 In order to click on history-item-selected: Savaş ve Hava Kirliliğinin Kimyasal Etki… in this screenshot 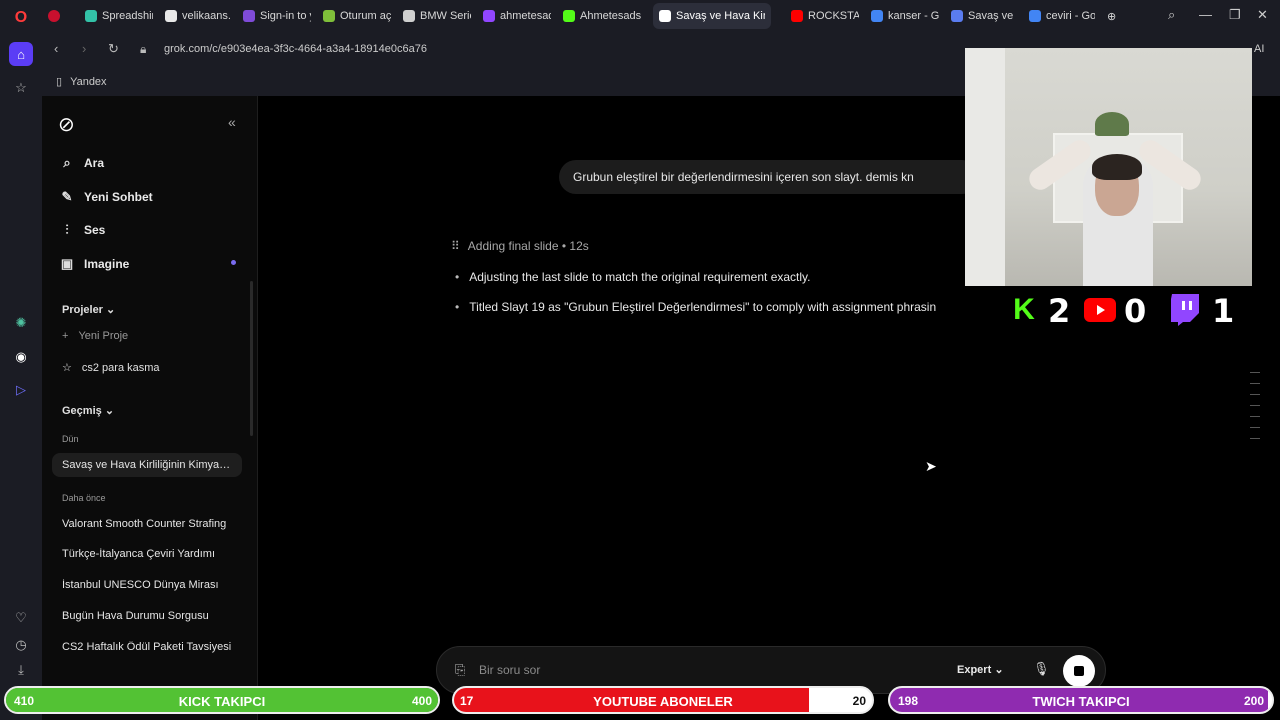, I will do `click(147, 465)`.